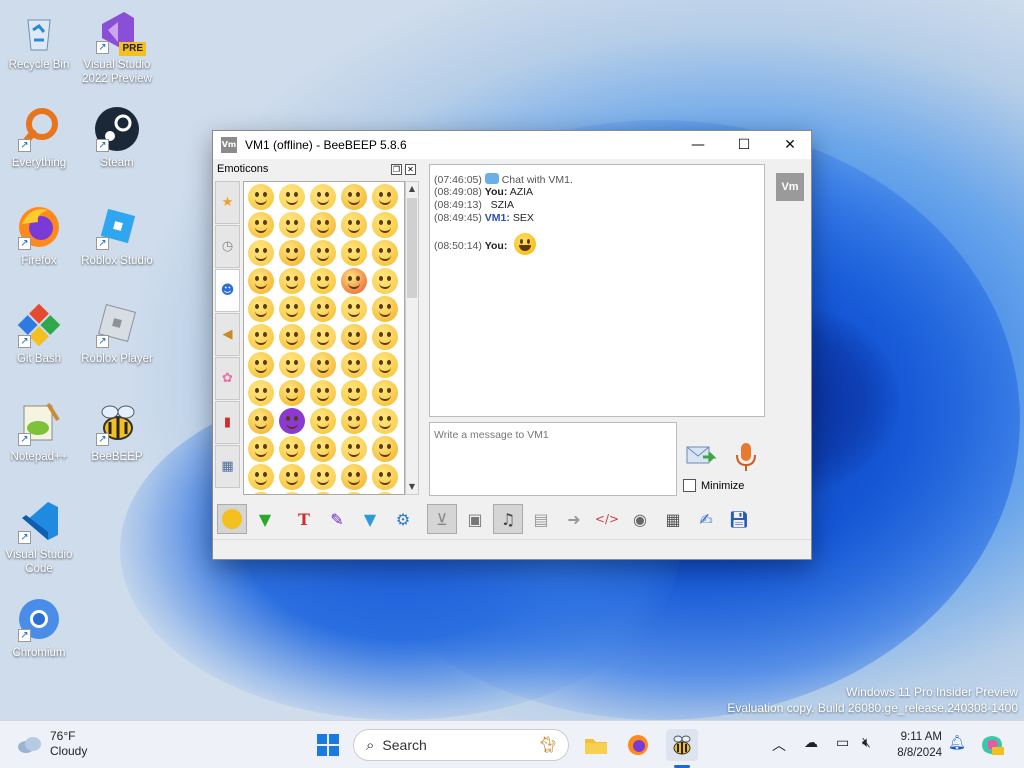 The height and width of the screenshot is (768, 1024). I want to click on tab-people: ☻, so click(227, 290).